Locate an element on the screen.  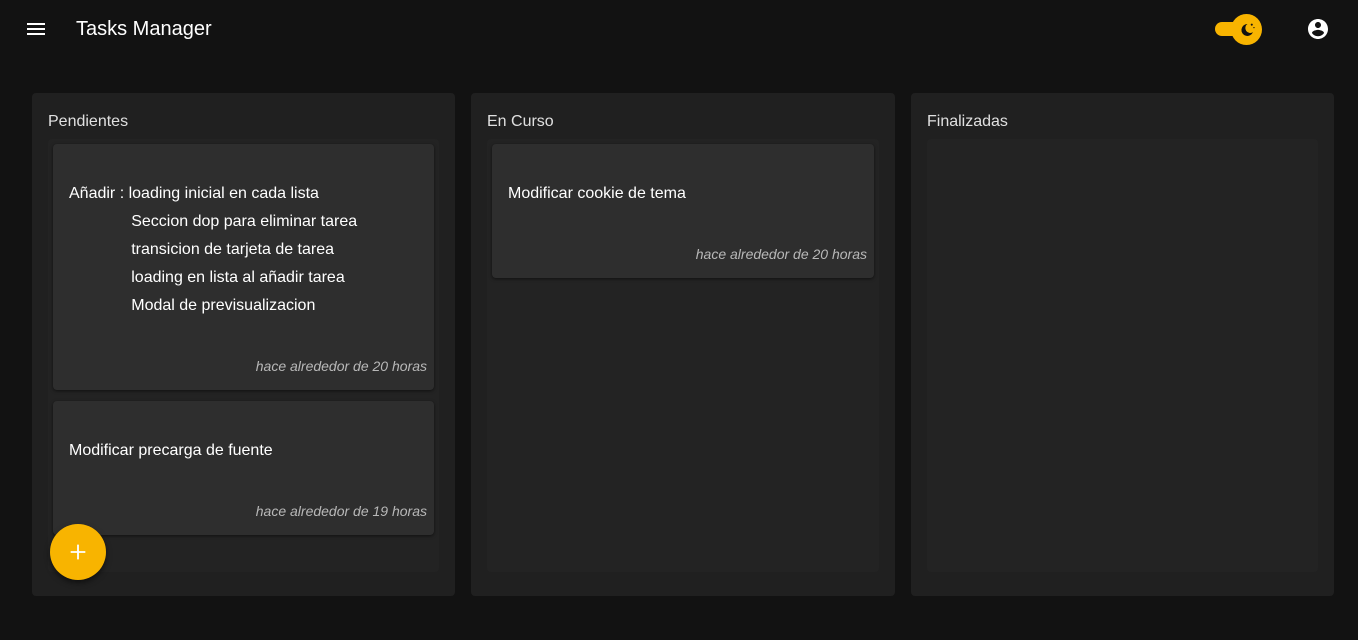
plus-icon is located at coordinates (78, 552).